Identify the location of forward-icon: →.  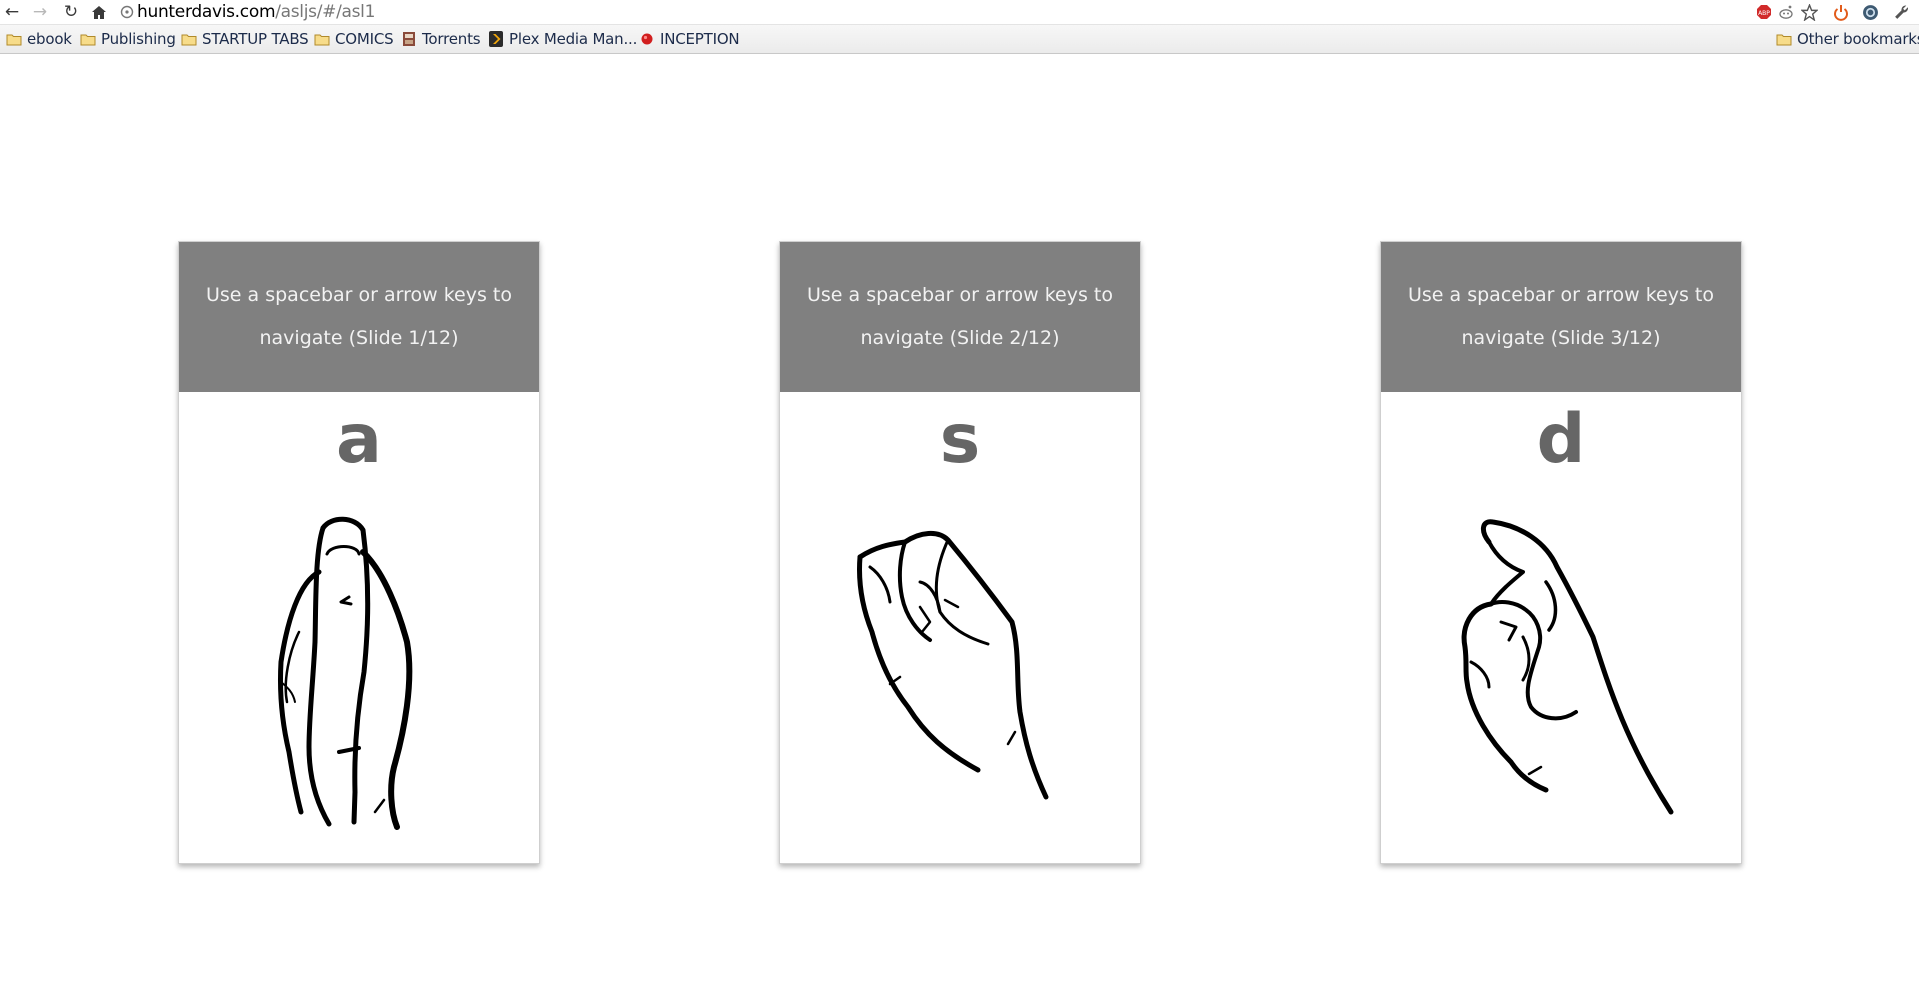
(40, 12).